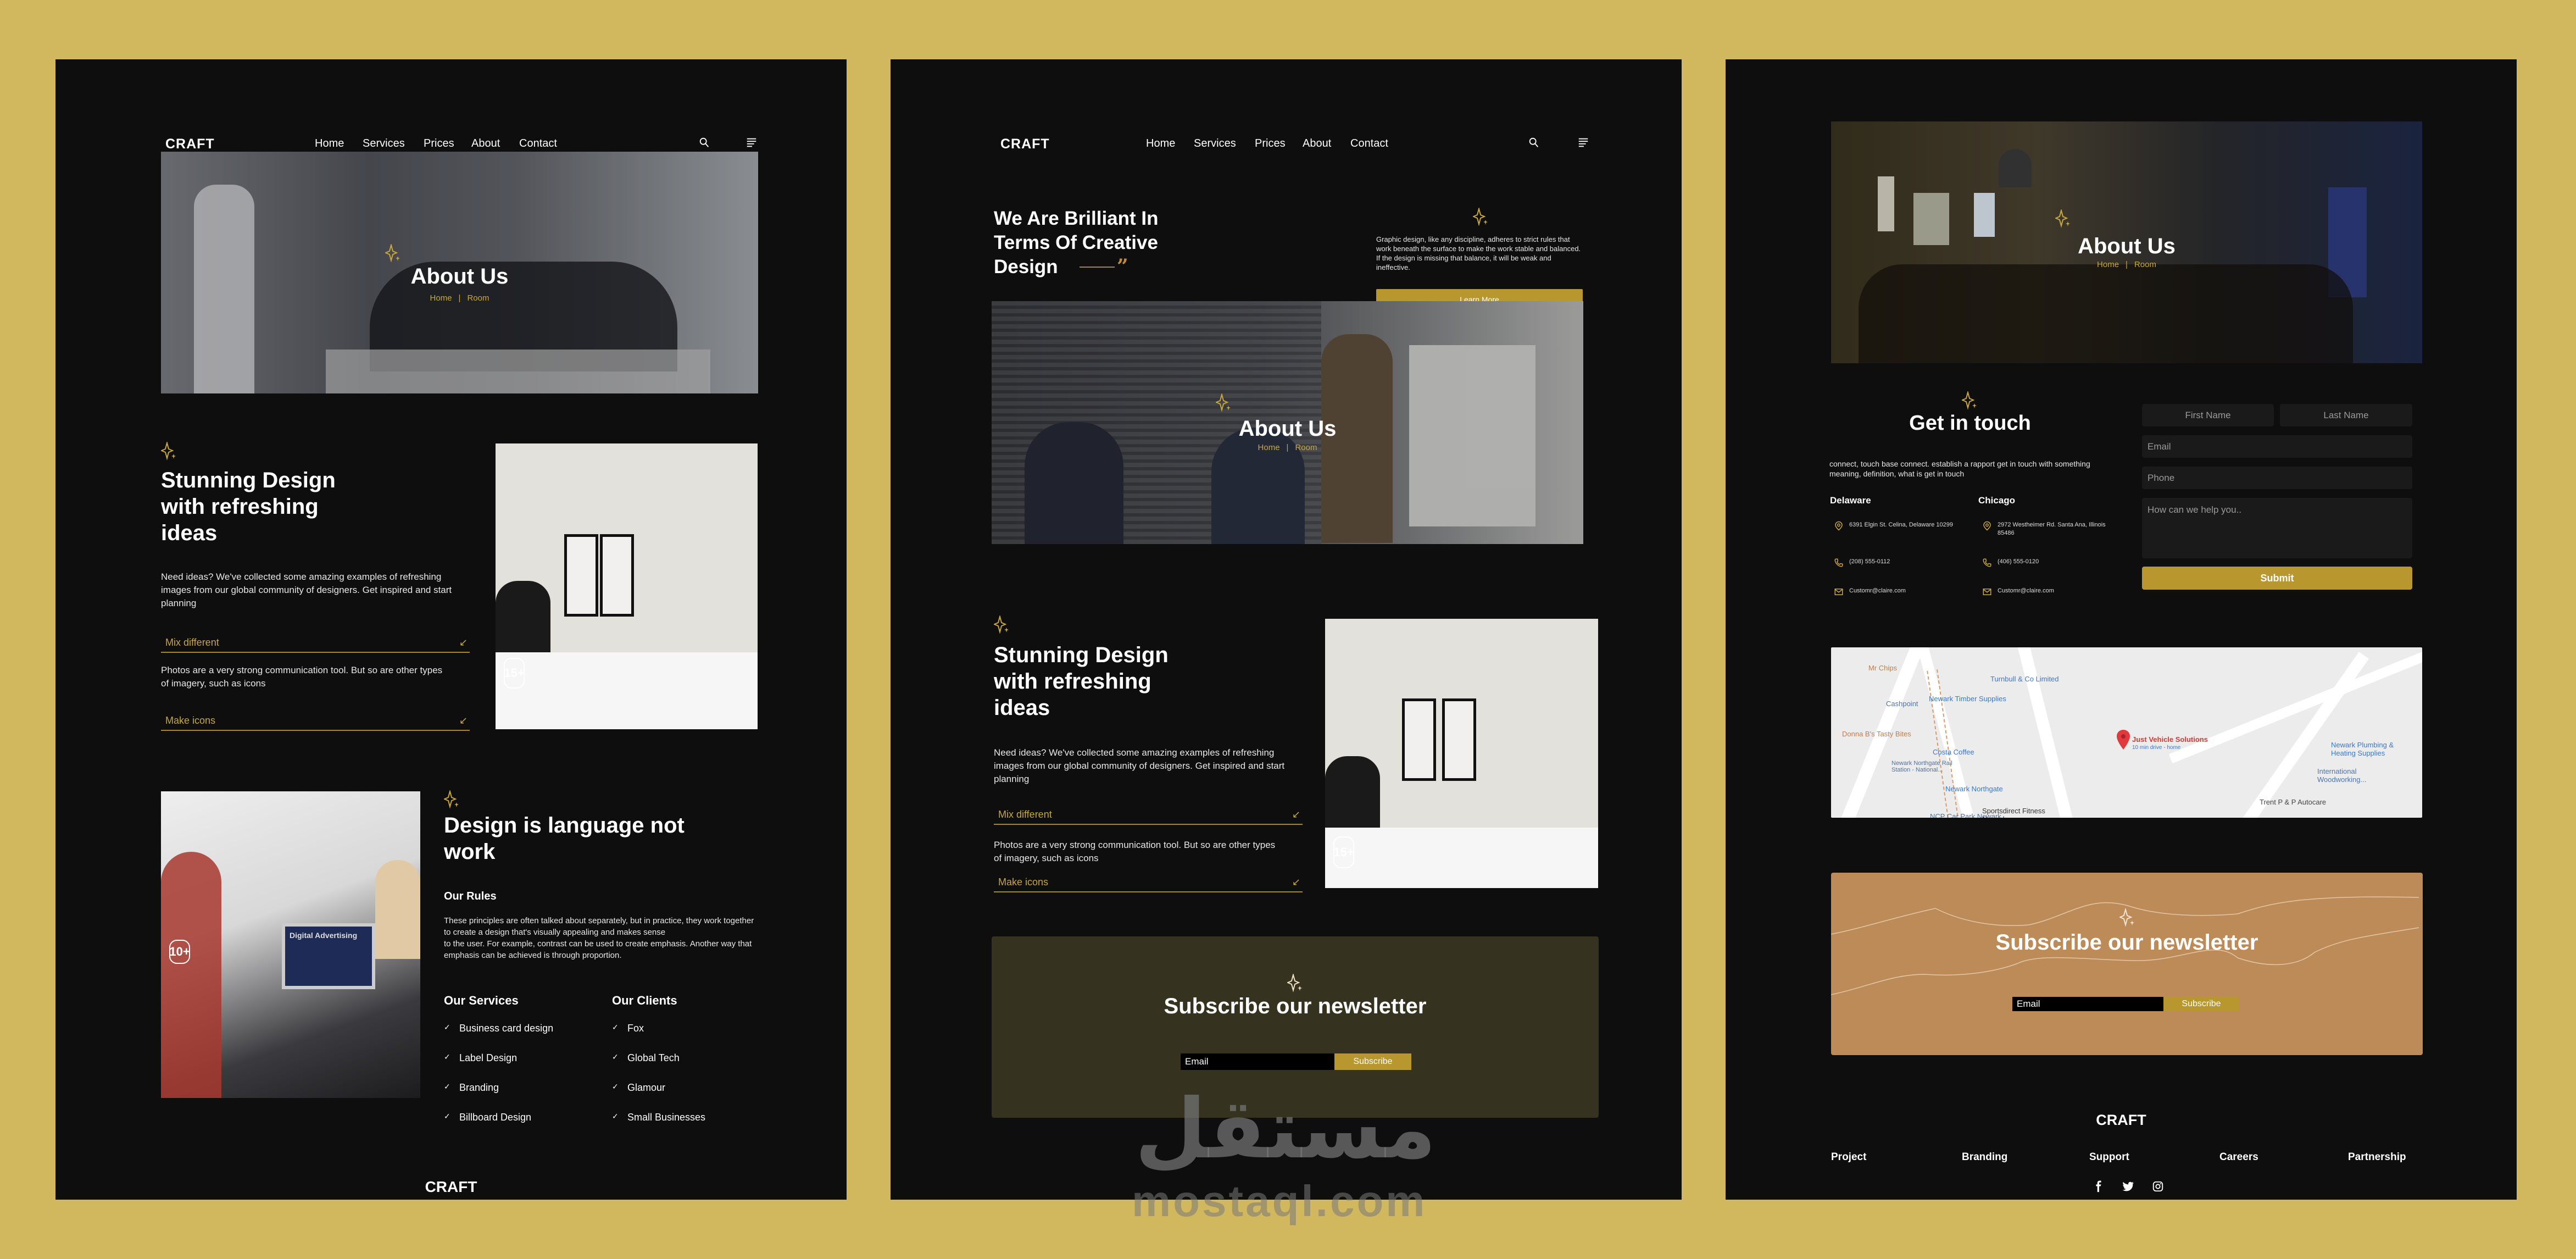 The height and width of the screenshot is (1259, 2576). I want to click on hero-title: About Us, so click(460, 276).